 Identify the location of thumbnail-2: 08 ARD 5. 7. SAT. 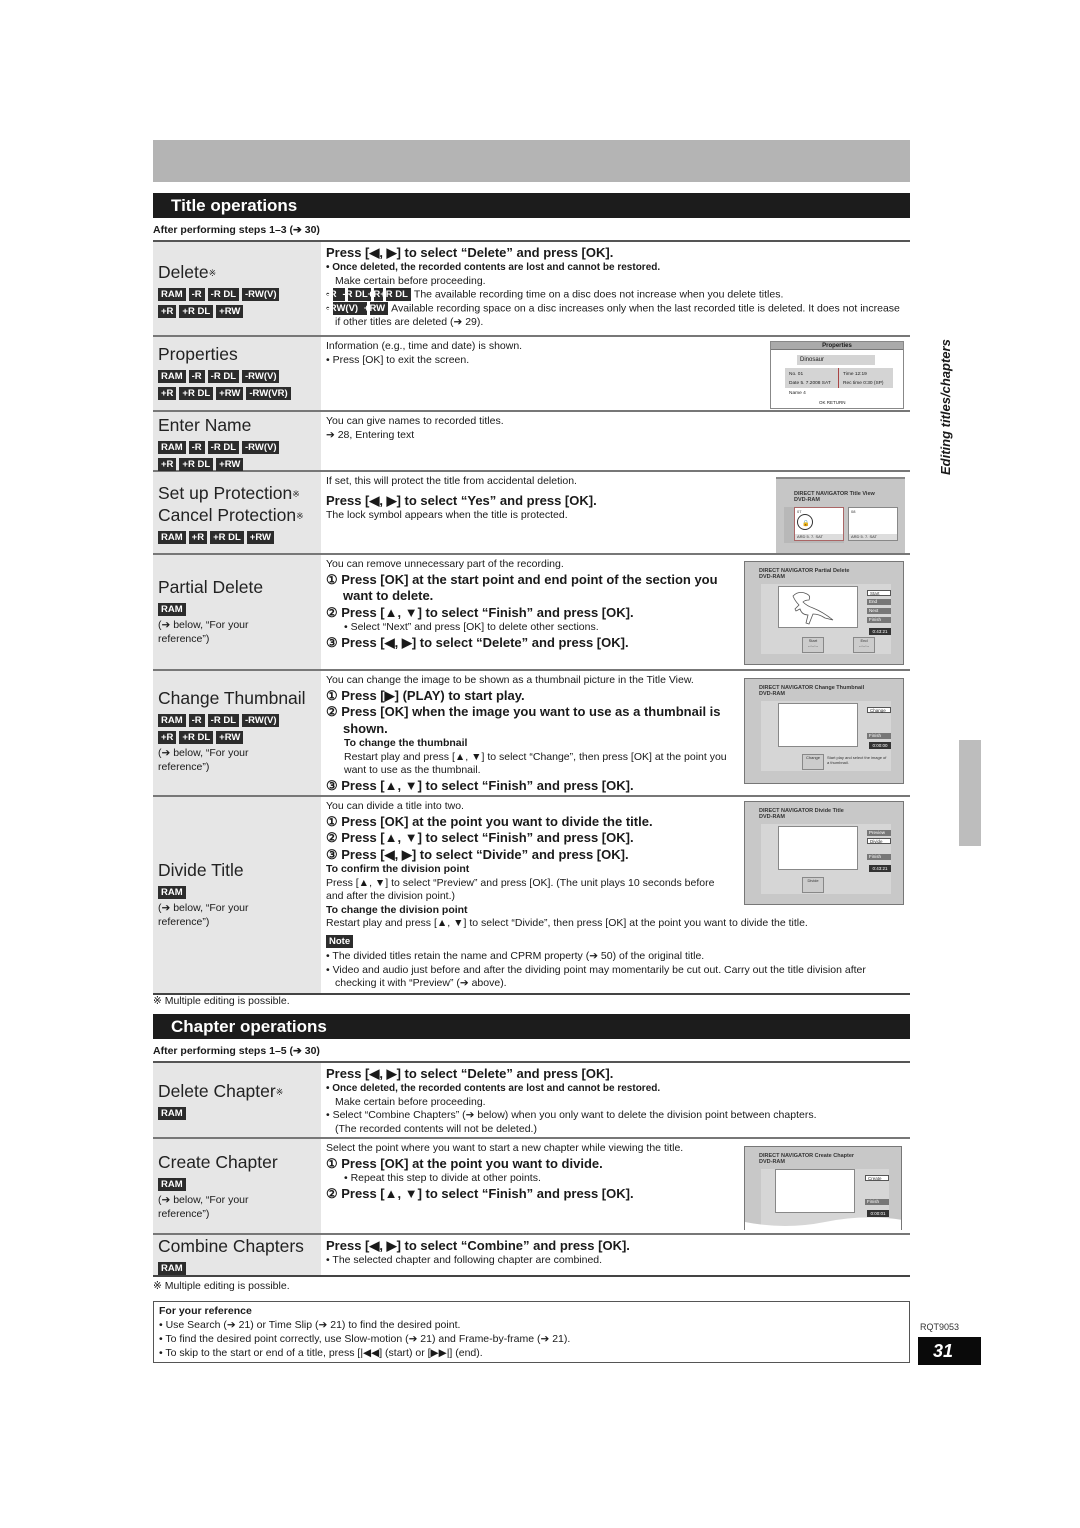
(873, 524).